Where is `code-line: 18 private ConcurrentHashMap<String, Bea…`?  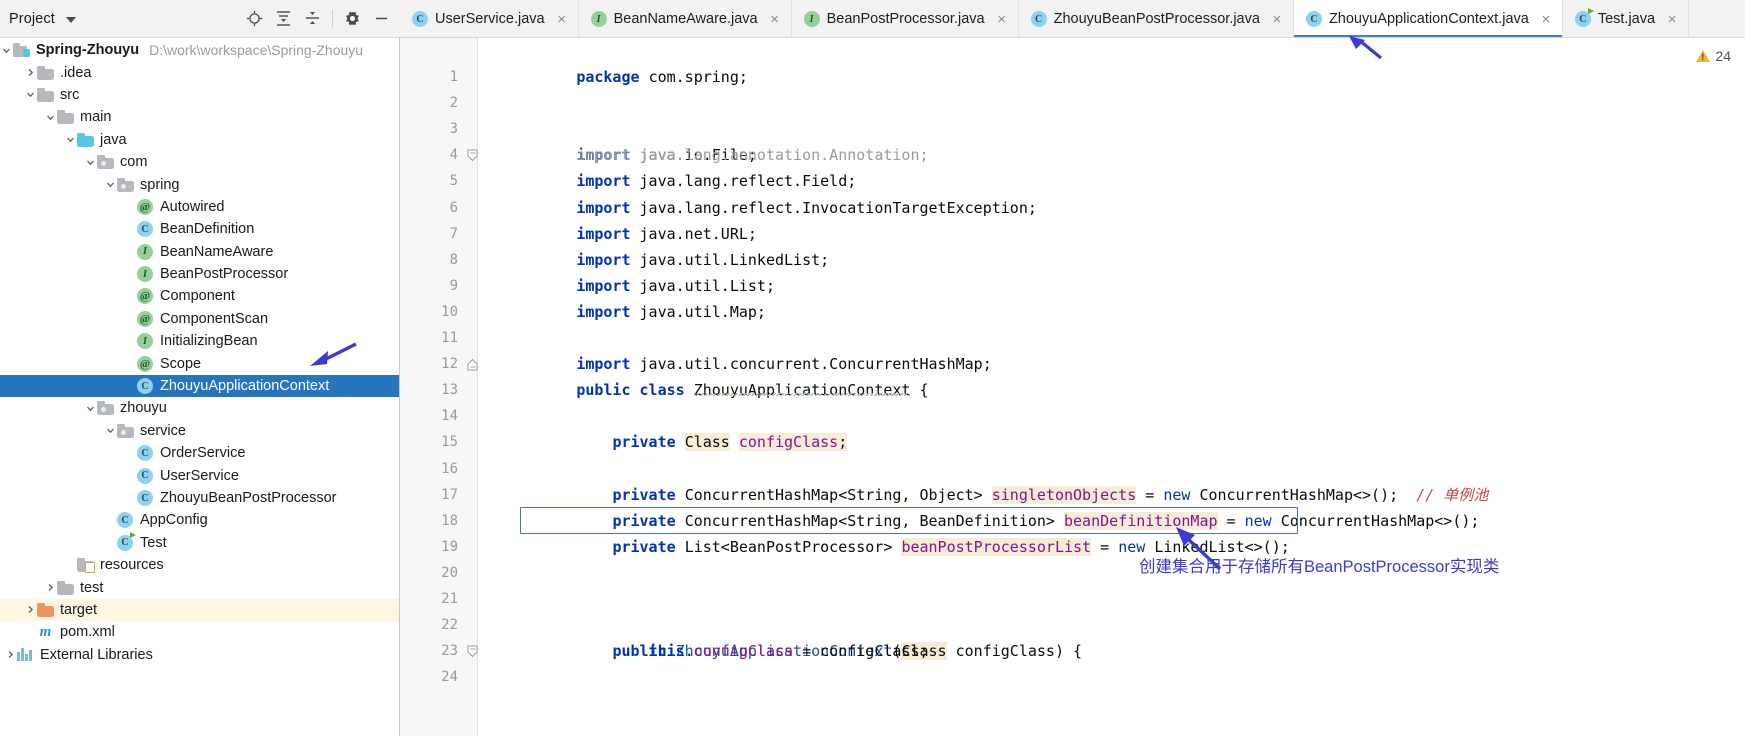
code-line: 18 private ConcurrentHashMap<String, Bea… is located at coordinates (1072, 506).